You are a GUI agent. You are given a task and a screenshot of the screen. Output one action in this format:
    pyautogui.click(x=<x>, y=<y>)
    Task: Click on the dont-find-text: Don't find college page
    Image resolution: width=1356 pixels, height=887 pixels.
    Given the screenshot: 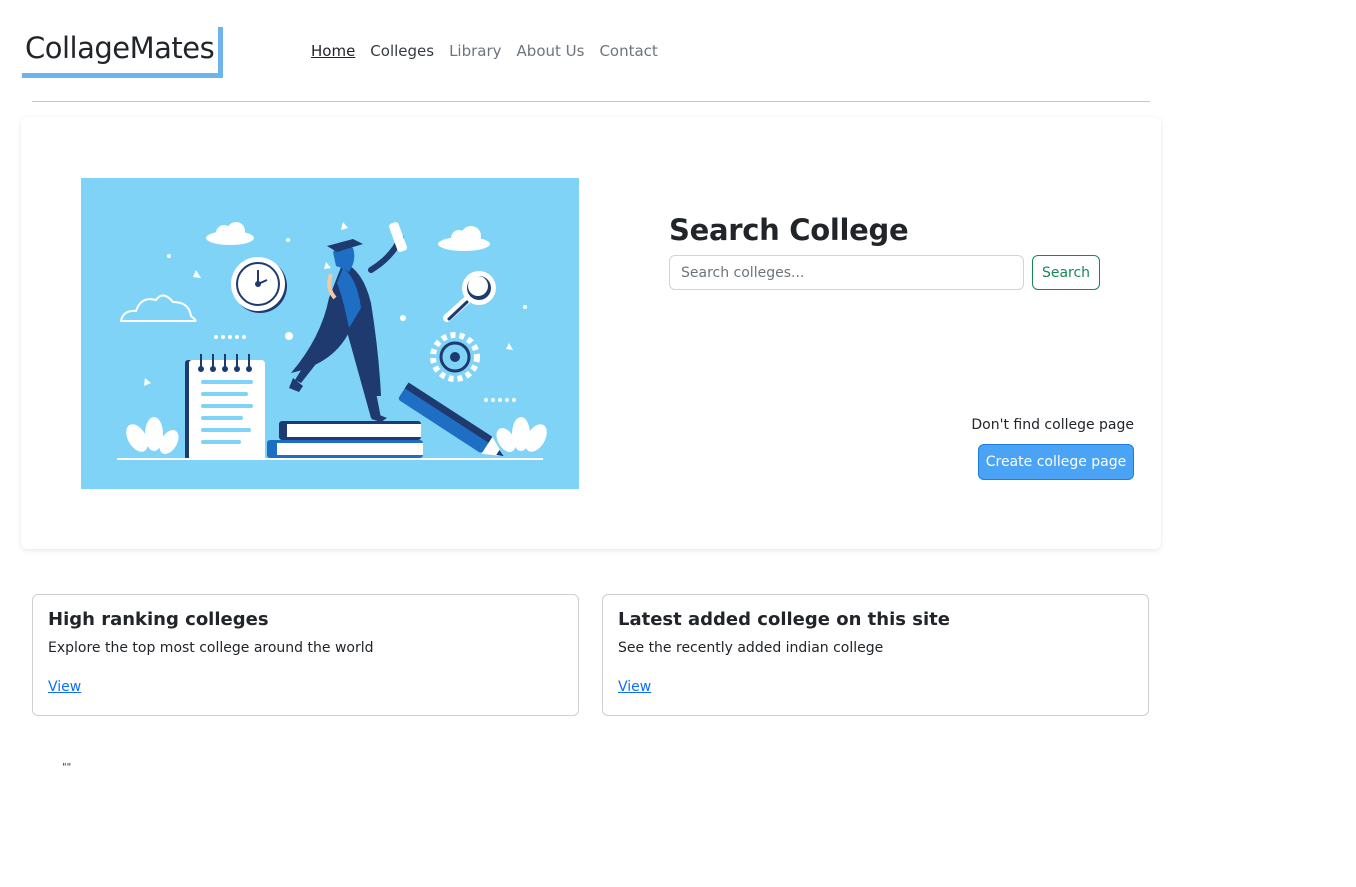 What is the action you would take?
    pyautogui.click(x=1052, y=425)
    